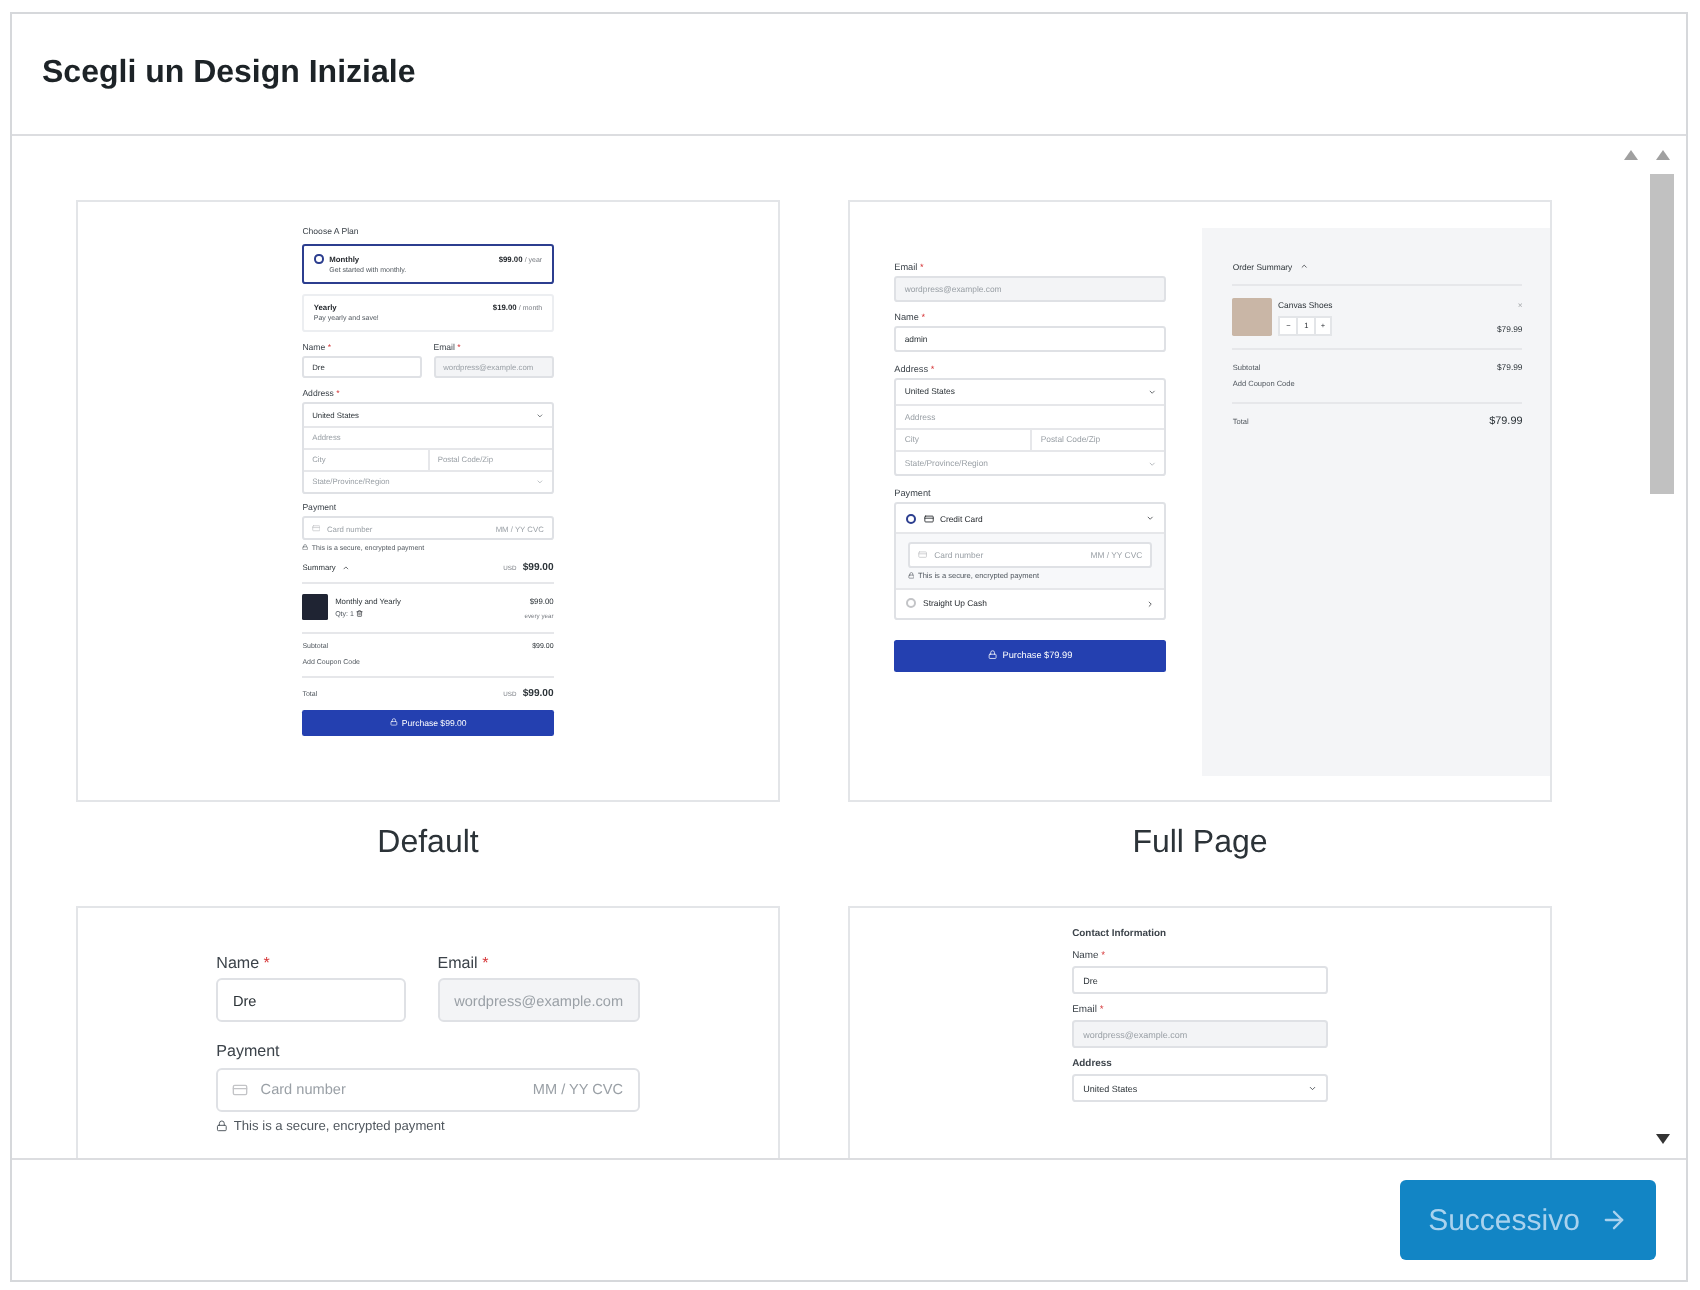 This screenshot has width=1700, height=1290. Describe the element at coordinates (1662, 334) in the screenshot. I see `scrollbar-thumb` at that location.